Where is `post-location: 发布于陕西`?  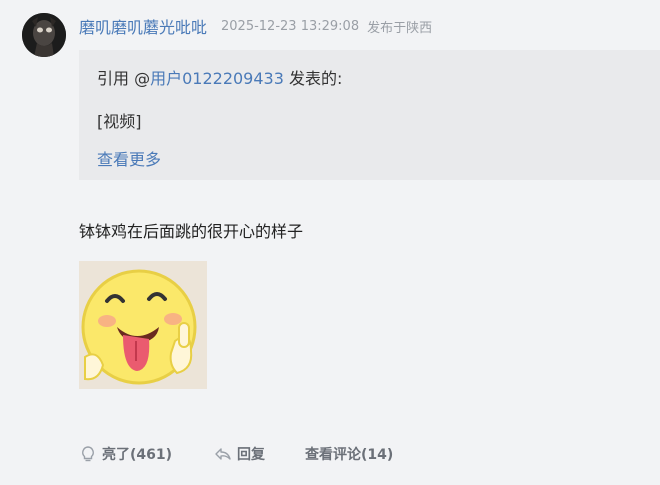 post-location: 发布于陕西 is located at coordinates (400, 28).